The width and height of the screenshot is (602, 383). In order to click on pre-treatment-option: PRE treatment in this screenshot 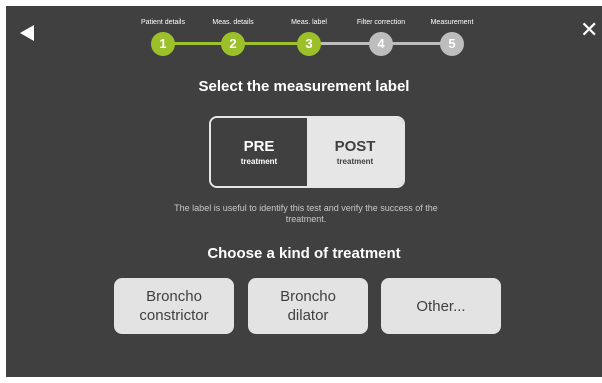, I will do `click(259, 152)`.